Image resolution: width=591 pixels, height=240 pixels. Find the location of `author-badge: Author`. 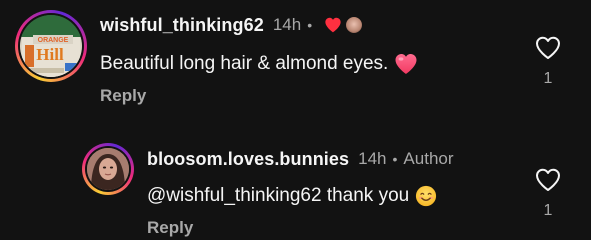

author-badge: Author is located at coordinates (428, 158).